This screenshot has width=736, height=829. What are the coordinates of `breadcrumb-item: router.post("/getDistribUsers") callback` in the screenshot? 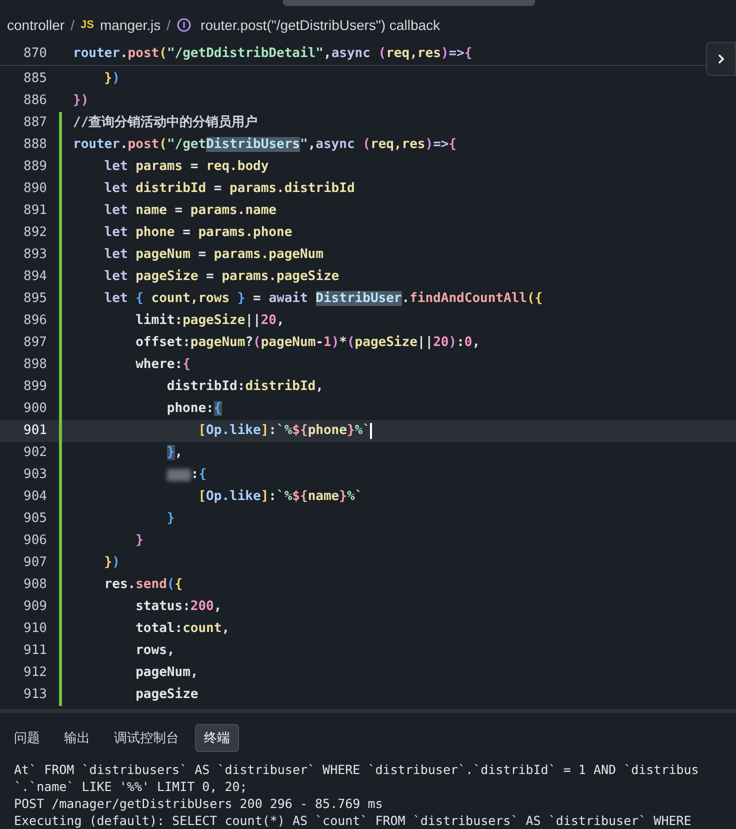 It's located at (320, 25).